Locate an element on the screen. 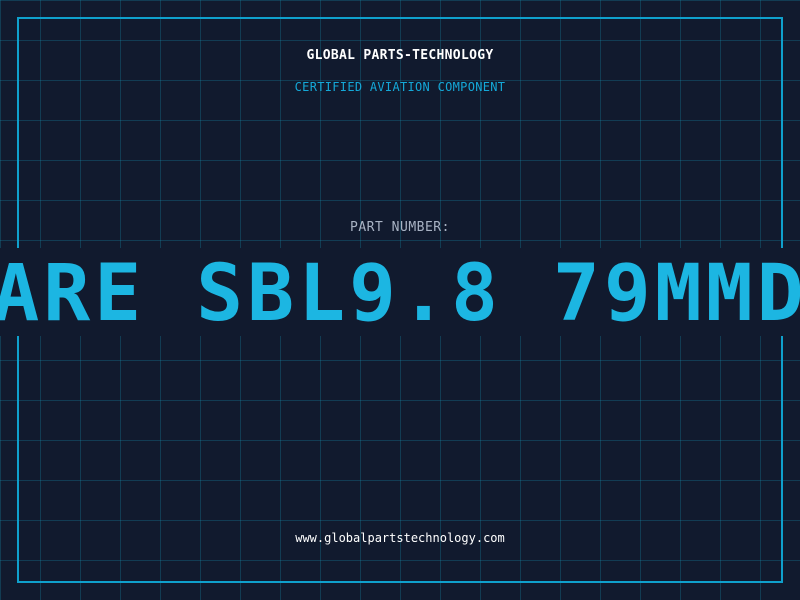 The width and height of the screenshot is (800, 600). brand-name: GLOBAL PARTS-TECHNOLOGY is located at coordinates (400, 55).